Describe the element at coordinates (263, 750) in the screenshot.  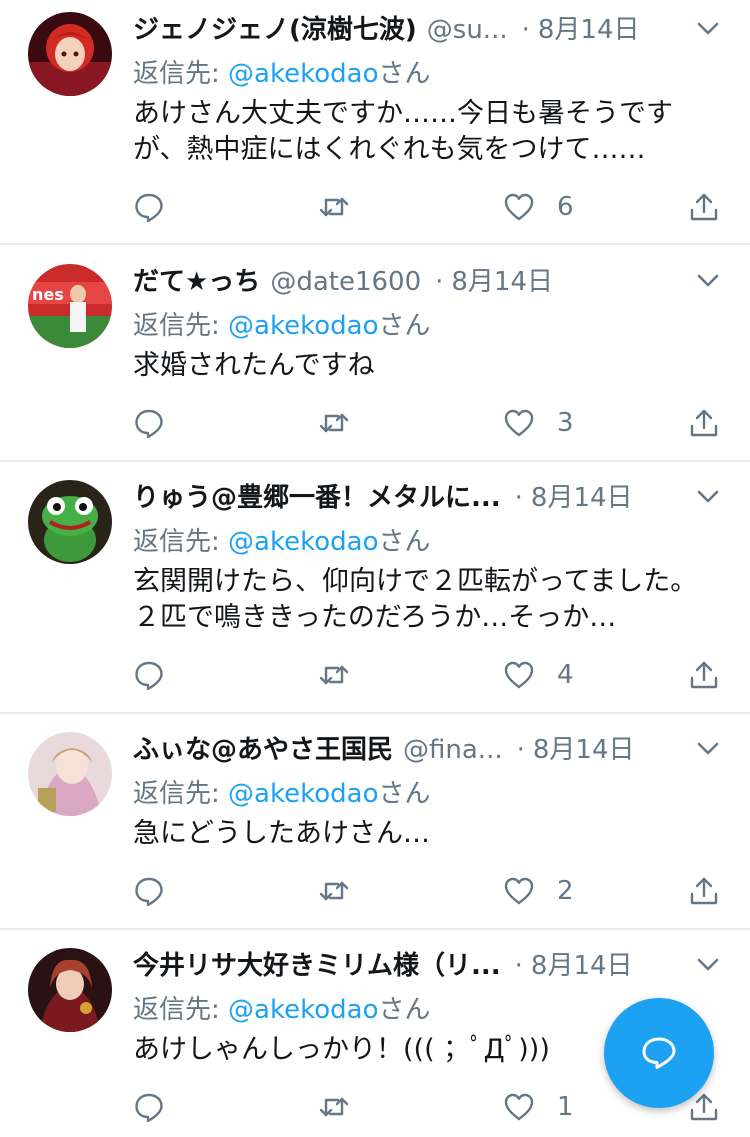
I see `display-name: ふぃな@あやさ王国民` at that location.